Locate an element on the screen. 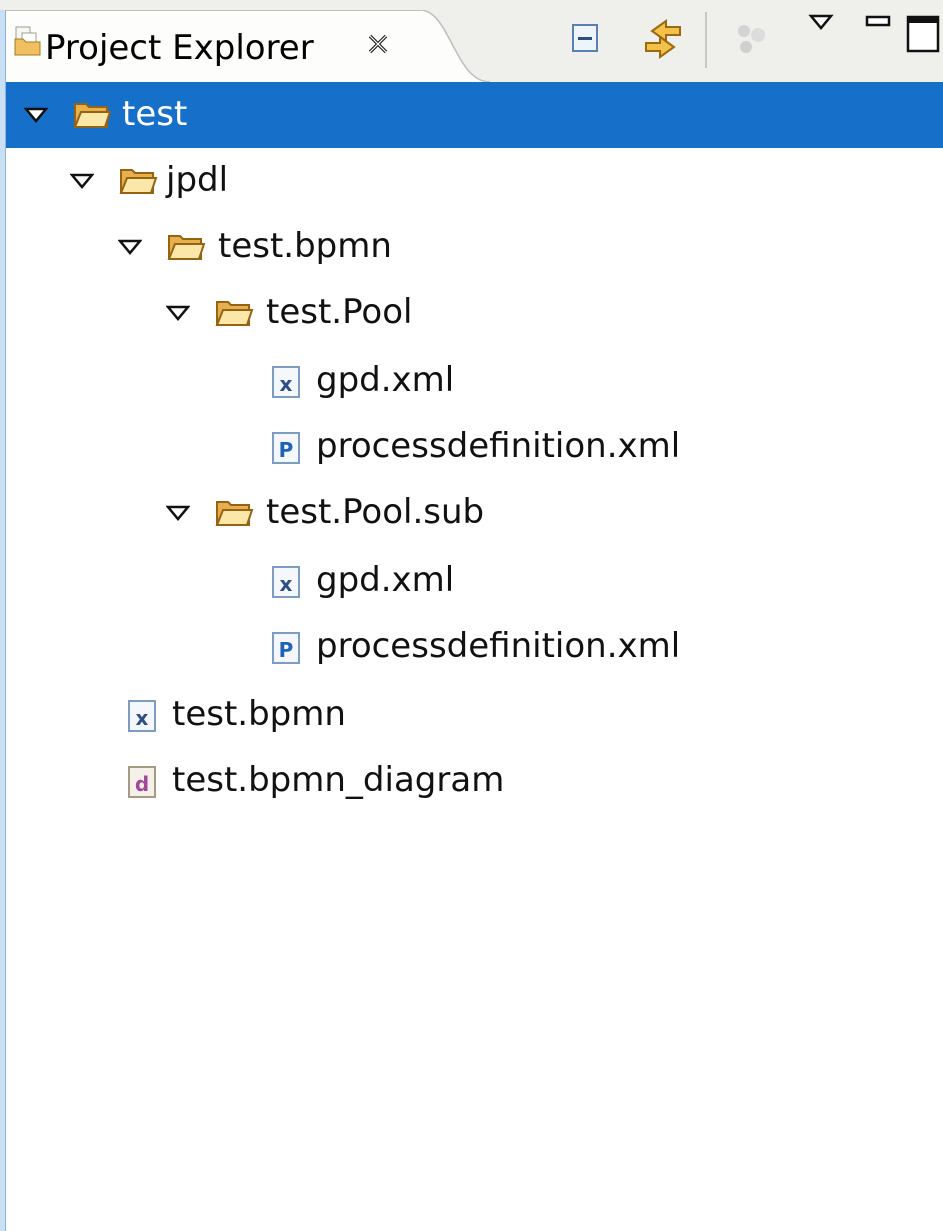 Image resolution: width=943 pixels, height=1231 pixels. view-left-border is located at coordinates (3, 620).